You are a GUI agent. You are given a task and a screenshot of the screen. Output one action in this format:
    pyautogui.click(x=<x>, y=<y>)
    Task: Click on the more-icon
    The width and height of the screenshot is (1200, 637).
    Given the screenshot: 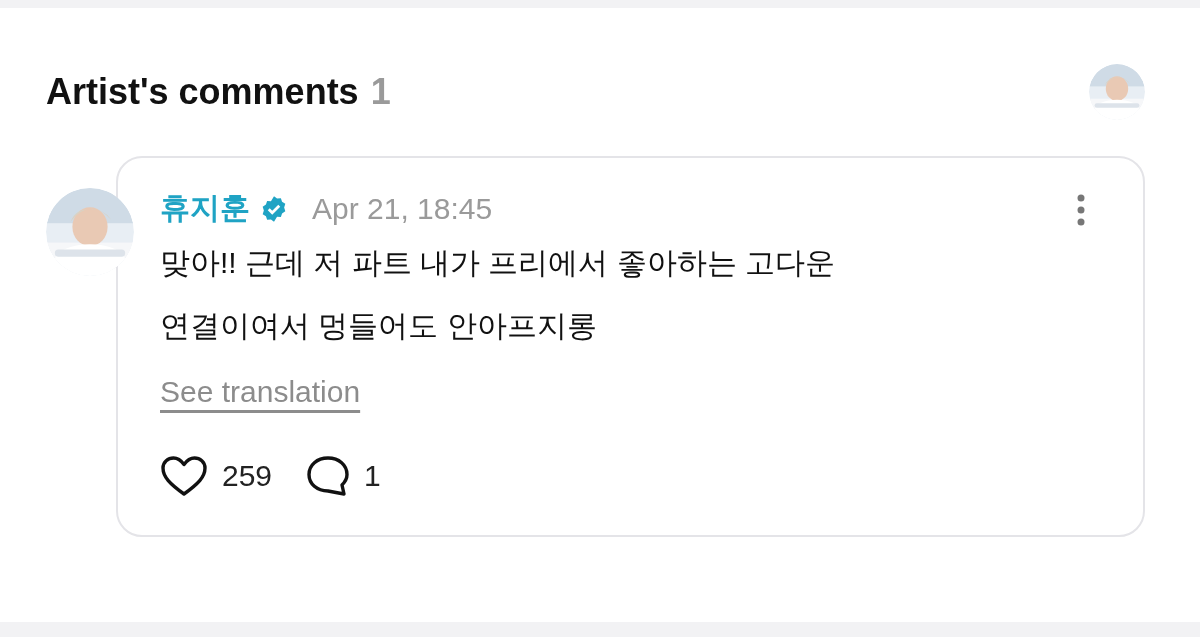 What is the action you would take?
    pyautogui.click(x=1081, y=210)
    